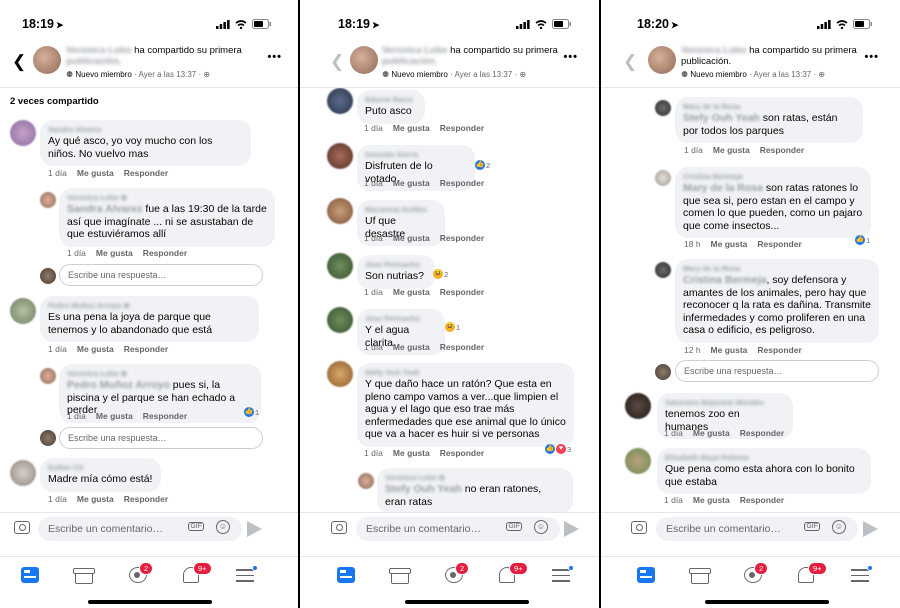  I want to click on like-reaction-icon: 👍, so click(249, 412).